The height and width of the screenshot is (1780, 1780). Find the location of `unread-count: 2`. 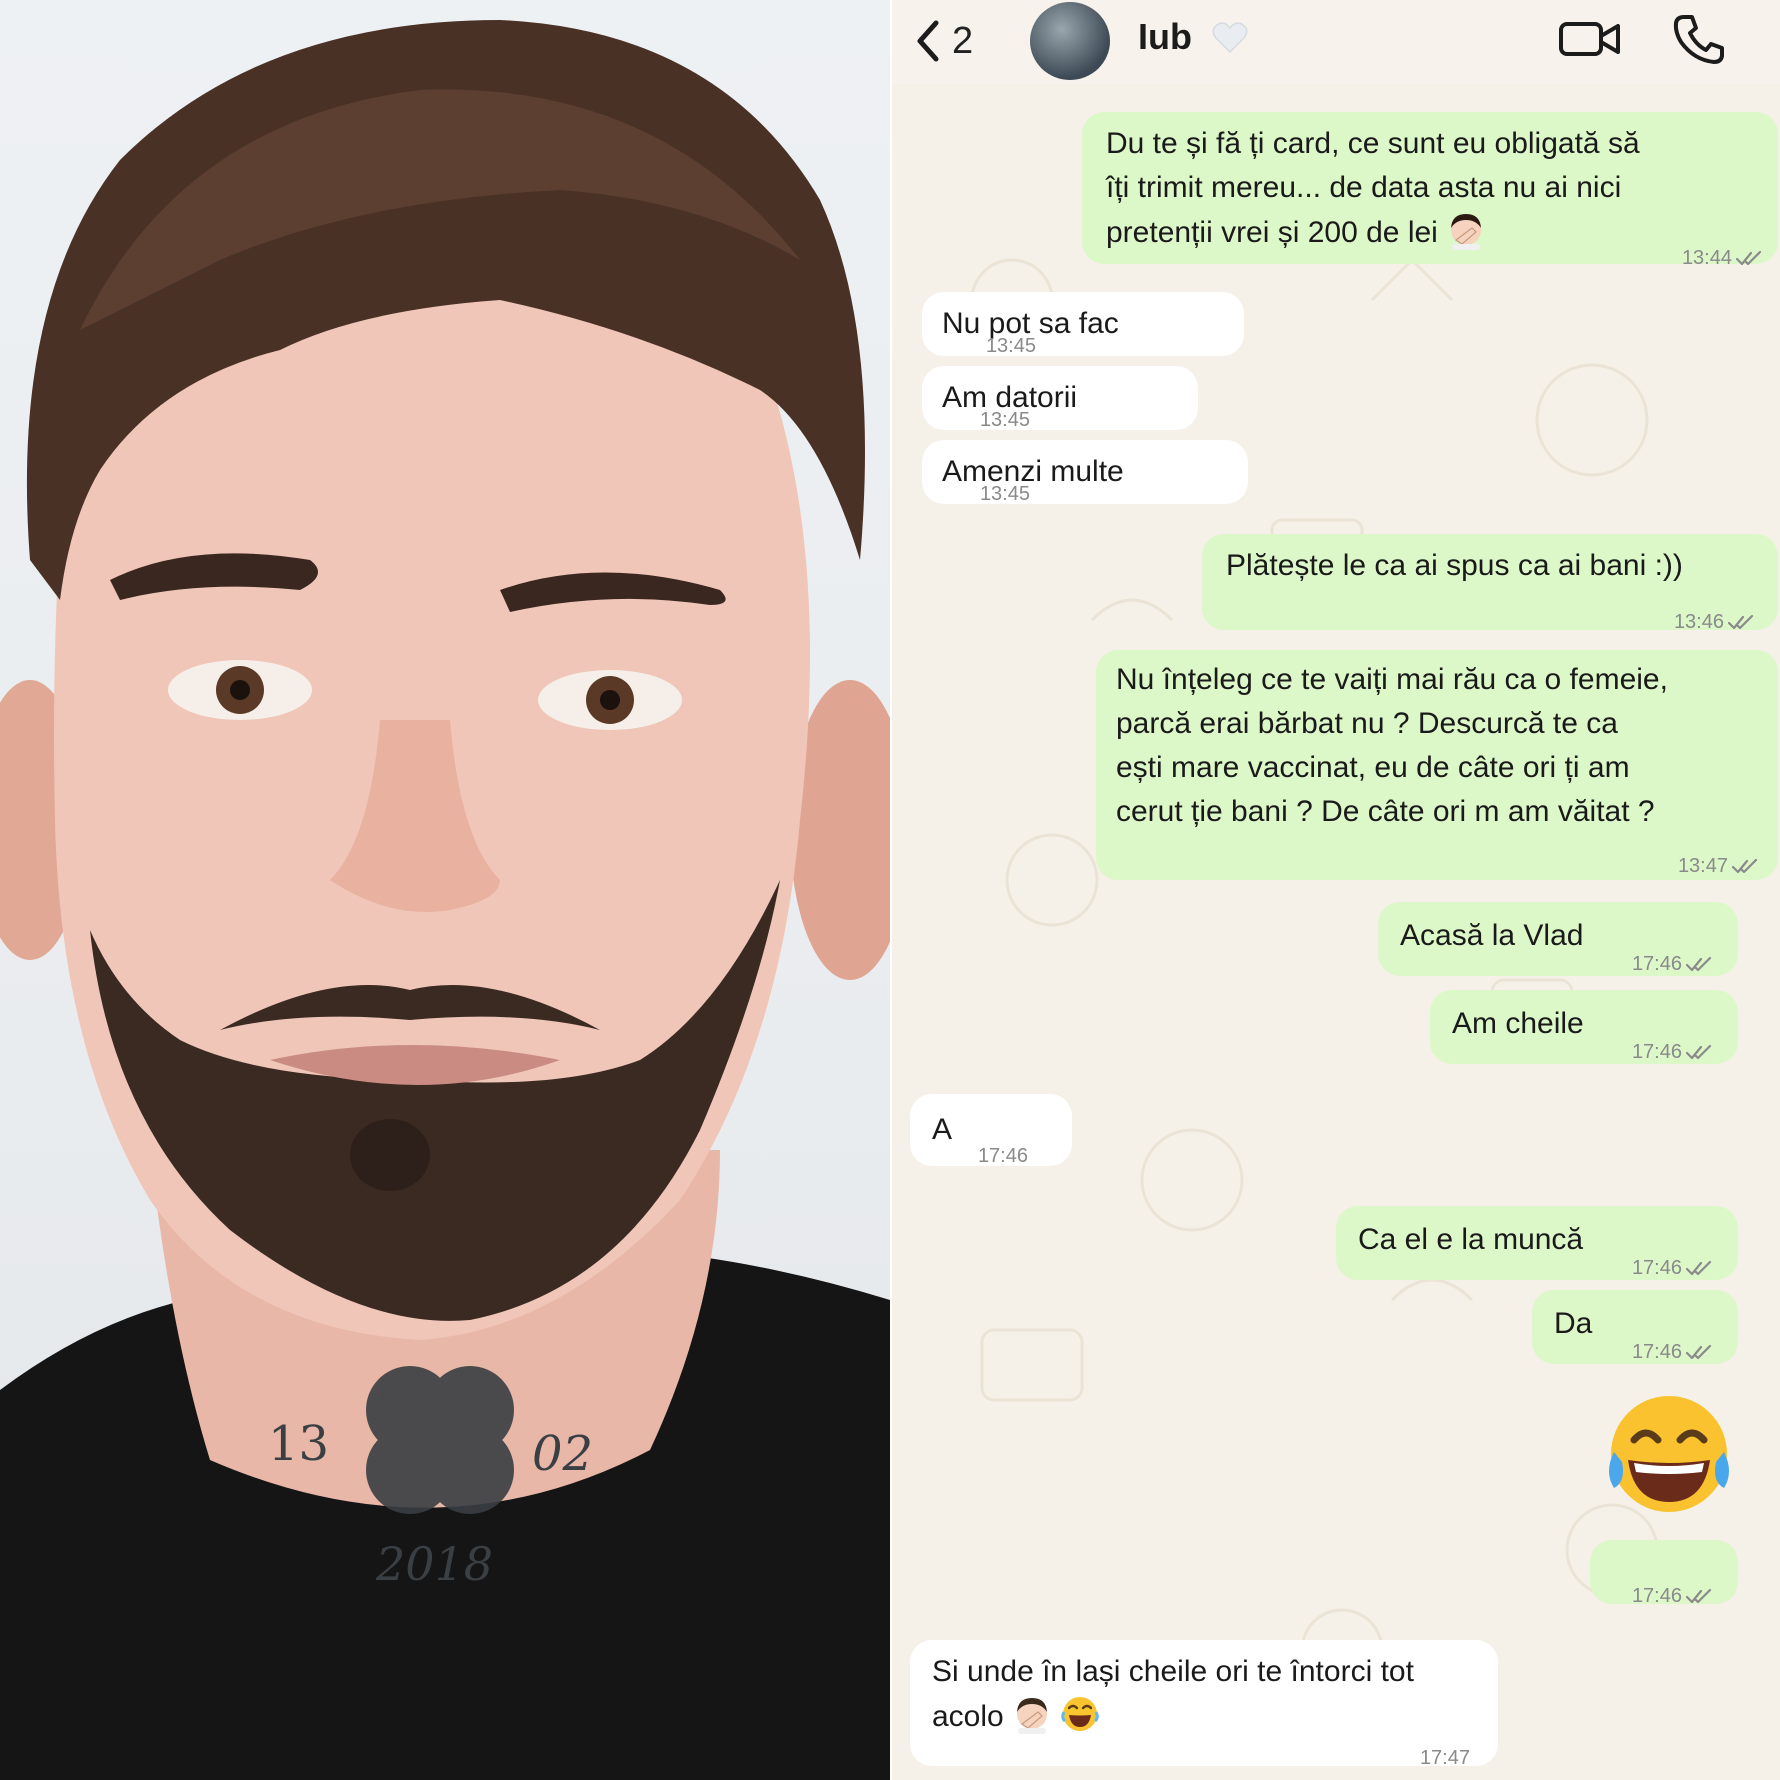

unread-count: 2 is located at coordinates (963, 40).